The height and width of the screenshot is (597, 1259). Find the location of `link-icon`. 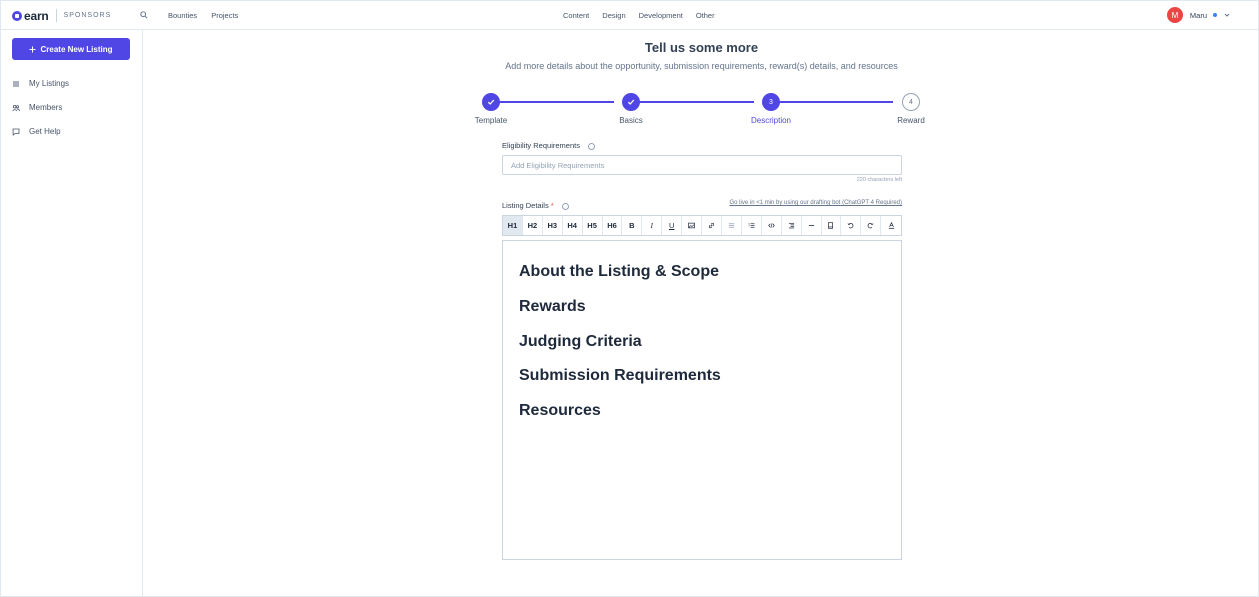

link-icon is located at coordinates (711, 225).